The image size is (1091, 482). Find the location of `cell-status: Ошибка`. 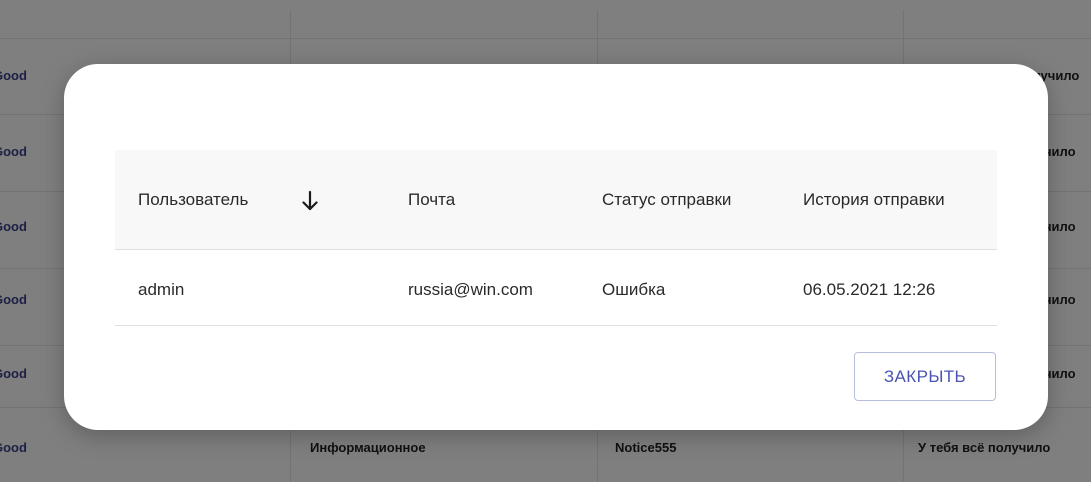

cell-status: Ошибка is located at coordinates (634, 289).